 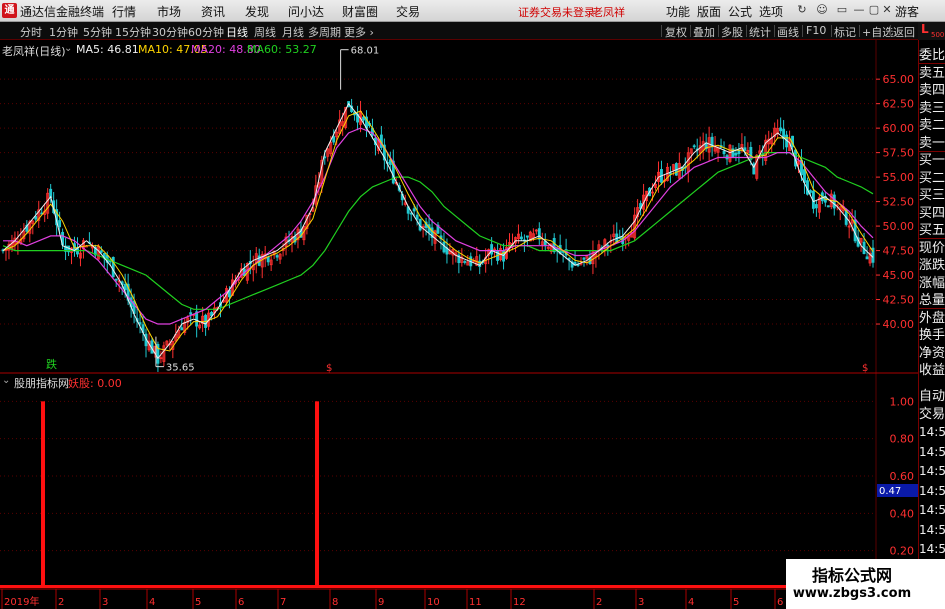 What do you see at coordinates (760, 32) in the screenshot?
I see `btn-statistics: 统计` at bounding box center [760, 32].